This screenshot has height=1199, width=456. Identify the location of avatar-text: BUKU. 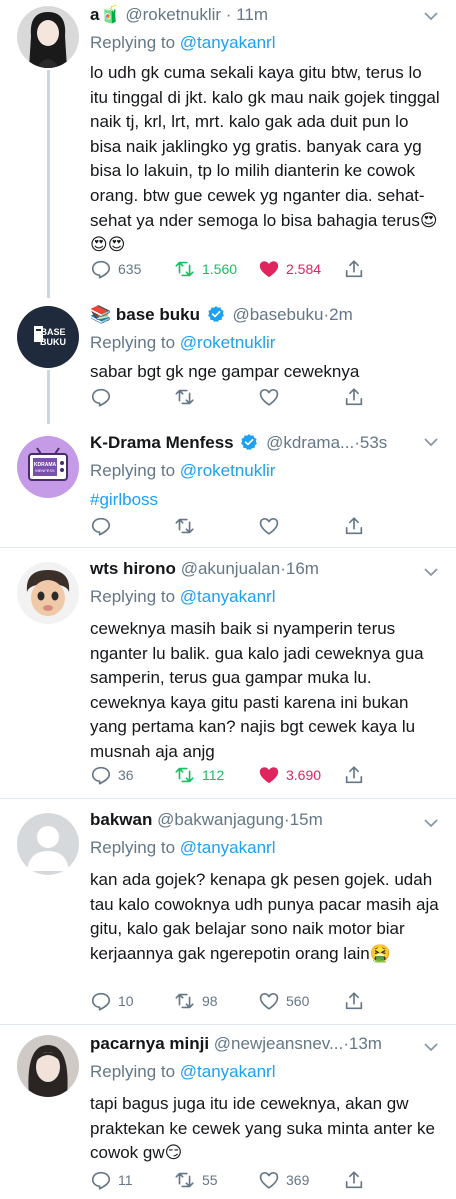
(53, 342).